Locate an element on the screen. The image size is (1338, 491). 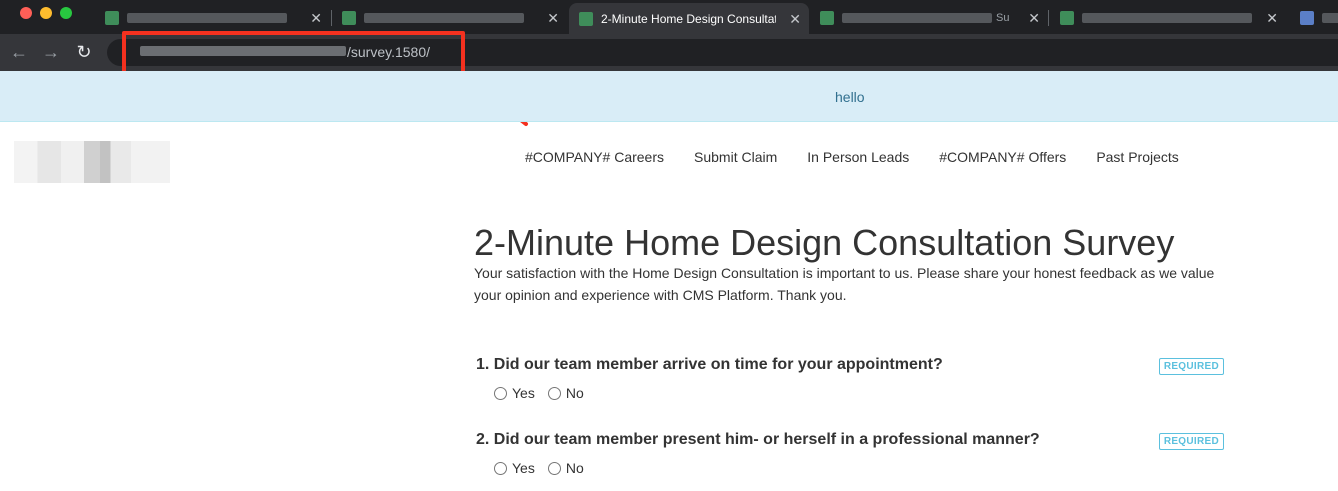
fullscreen-window-button is located at coordinates (66, 13).